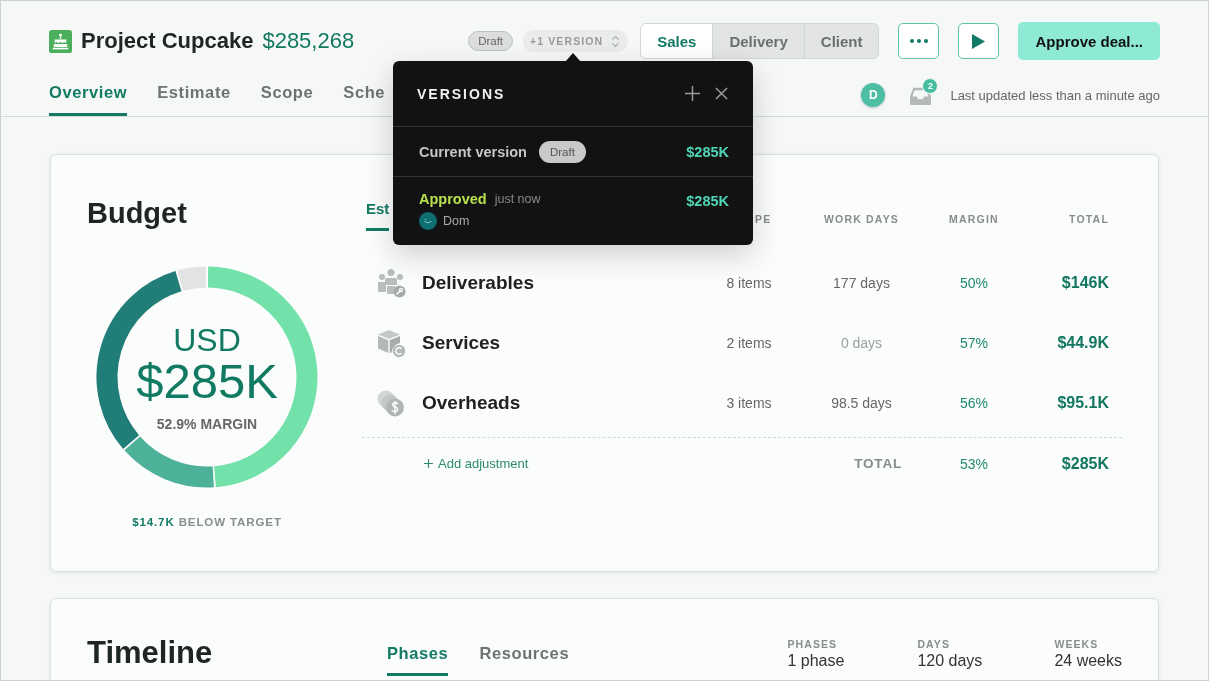  What do you see at coordinates (1088, 661) in the screenshot?
I see `stat-value: 24 weeks` at bounding box center [1088, 661].